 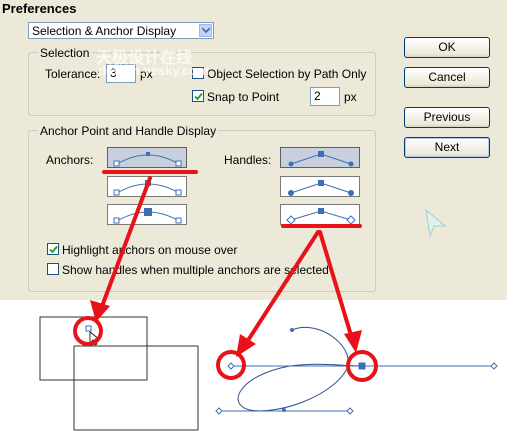 What do you see at coordinates (226, 328) in the screenshot?
I see `red-arrowheads` at bounding box center [226, 328].